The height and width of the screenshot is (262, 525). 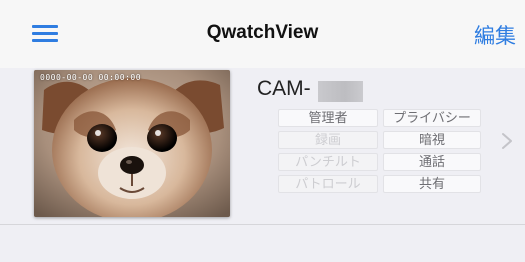 I want to click on permission-privacy: プライバシー, so click(x=432, y=118).